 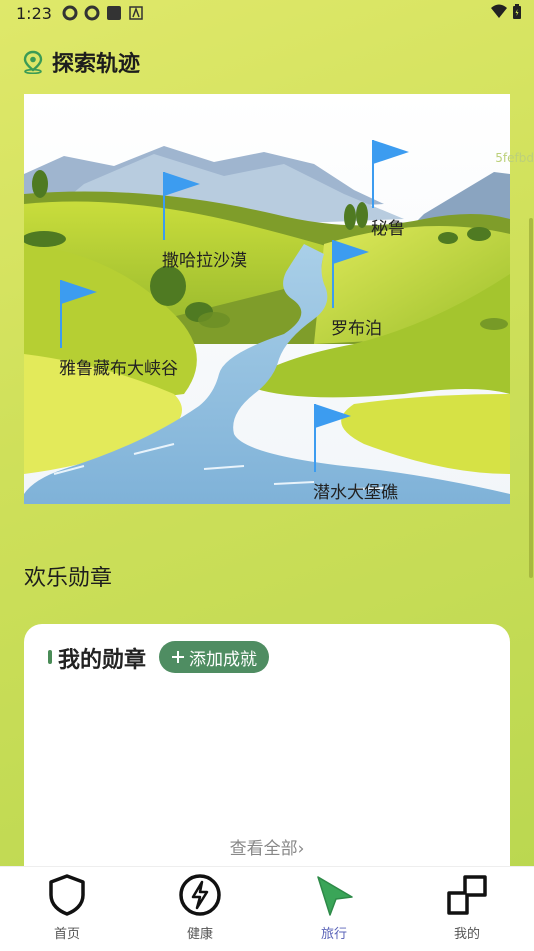 What do you see at coordinates (267, 14) in the screenshot?
I see `status-bar: 1:23` at bounding box center [267, 14].